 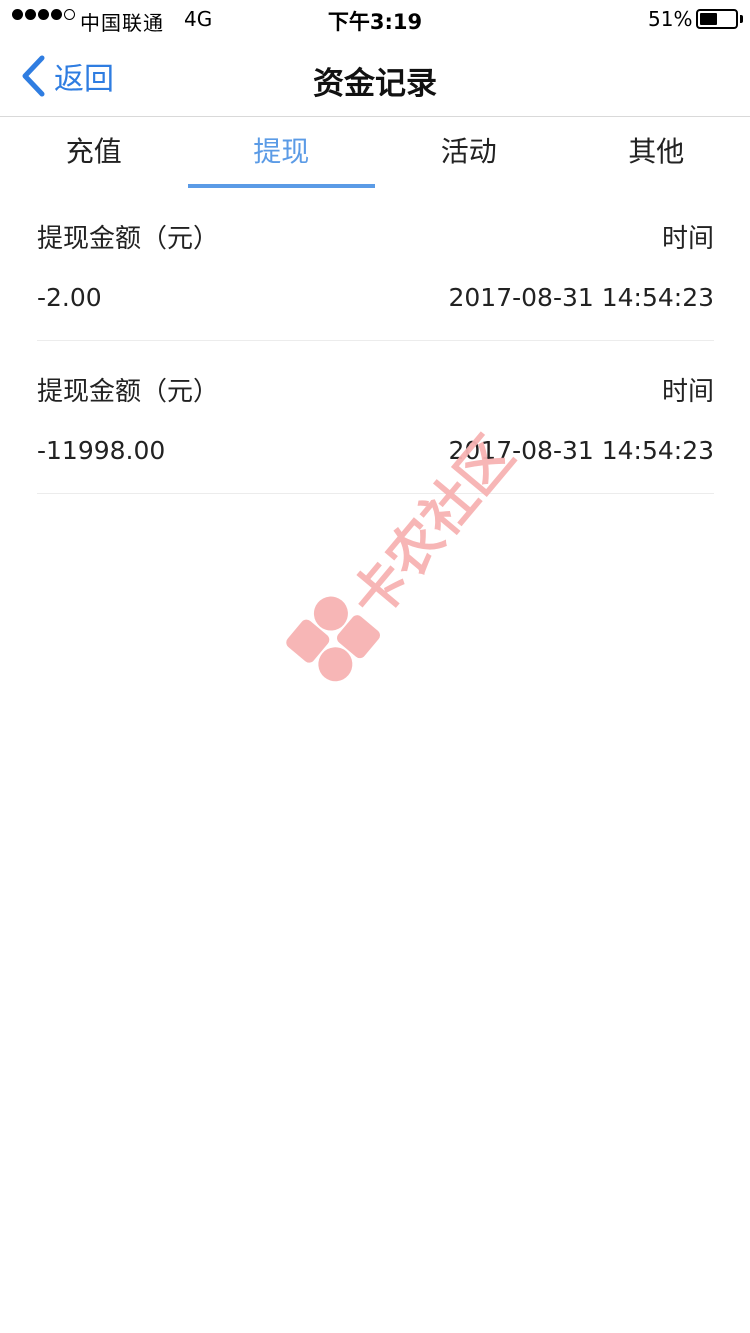 What do you see at coordinates (708, 19) in the screenshot?
I see `battery-fill` at bounding box center [708, 19].